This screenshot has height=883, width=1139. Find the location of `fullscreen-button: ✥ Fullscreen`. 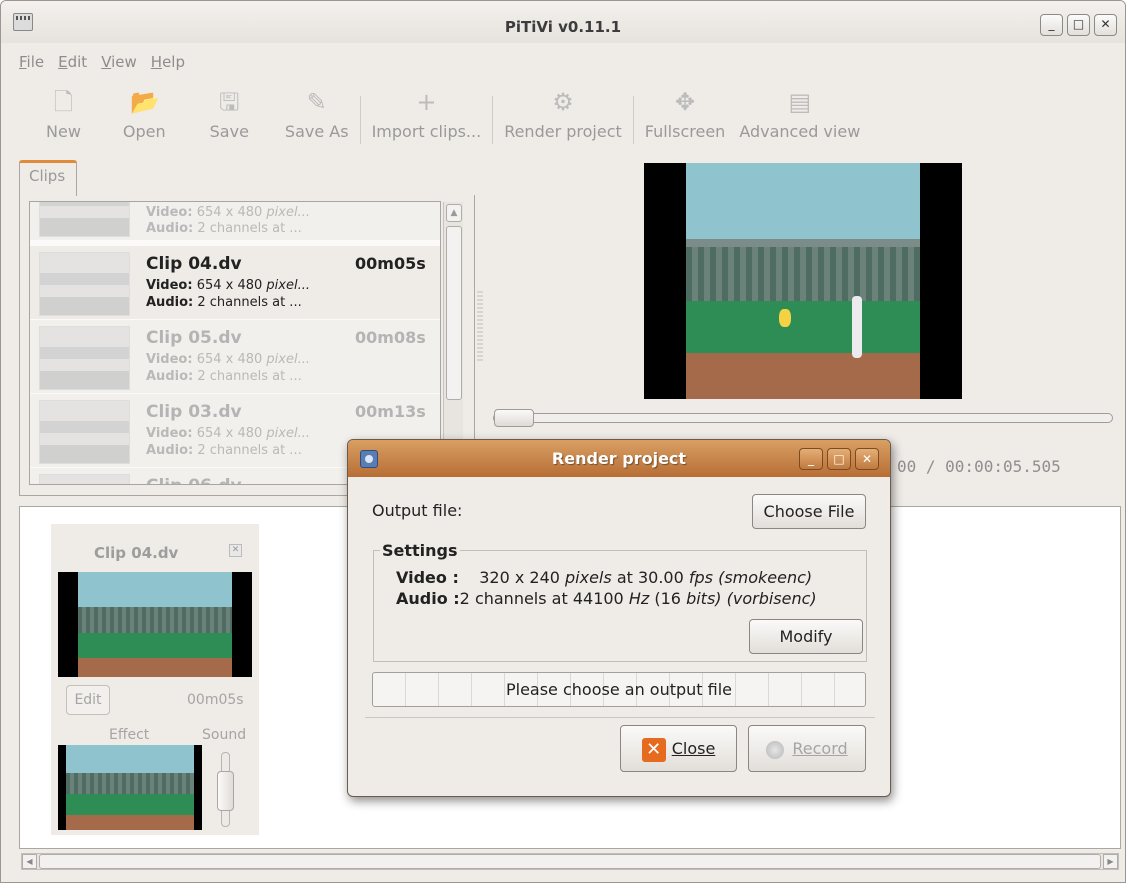

fullscreen-button: ✥ Fullscreen is located at coordinates (685, 112).